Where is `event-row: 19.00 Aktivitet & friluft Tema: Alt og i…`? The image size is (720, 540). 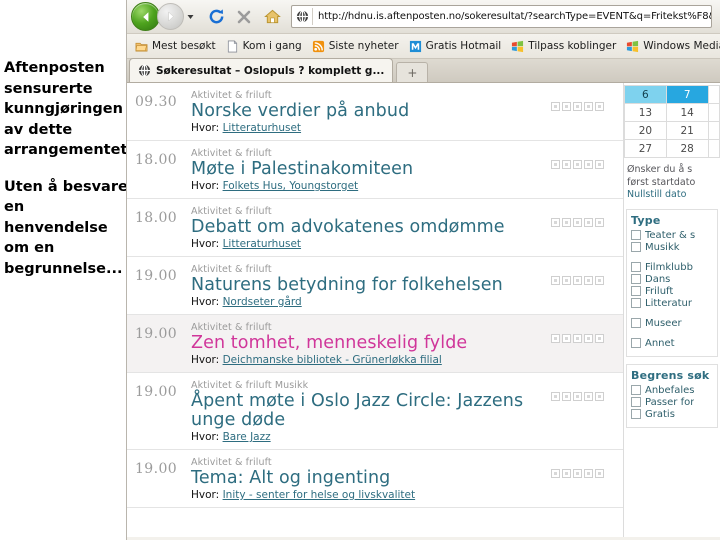 event-row: 19.00 Aktivitet & friluft Tema: Alt og i… is located at coordinates (375, 479).